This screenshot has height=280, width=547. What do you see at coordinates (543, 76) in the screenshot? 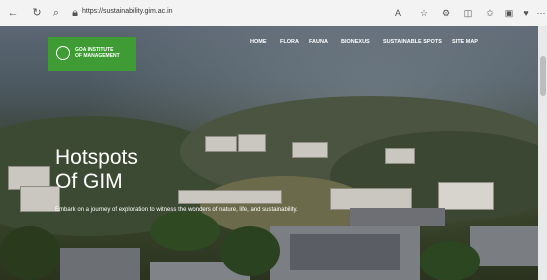
I see `scrollbar-thumb` at bounding box center [543, 76].